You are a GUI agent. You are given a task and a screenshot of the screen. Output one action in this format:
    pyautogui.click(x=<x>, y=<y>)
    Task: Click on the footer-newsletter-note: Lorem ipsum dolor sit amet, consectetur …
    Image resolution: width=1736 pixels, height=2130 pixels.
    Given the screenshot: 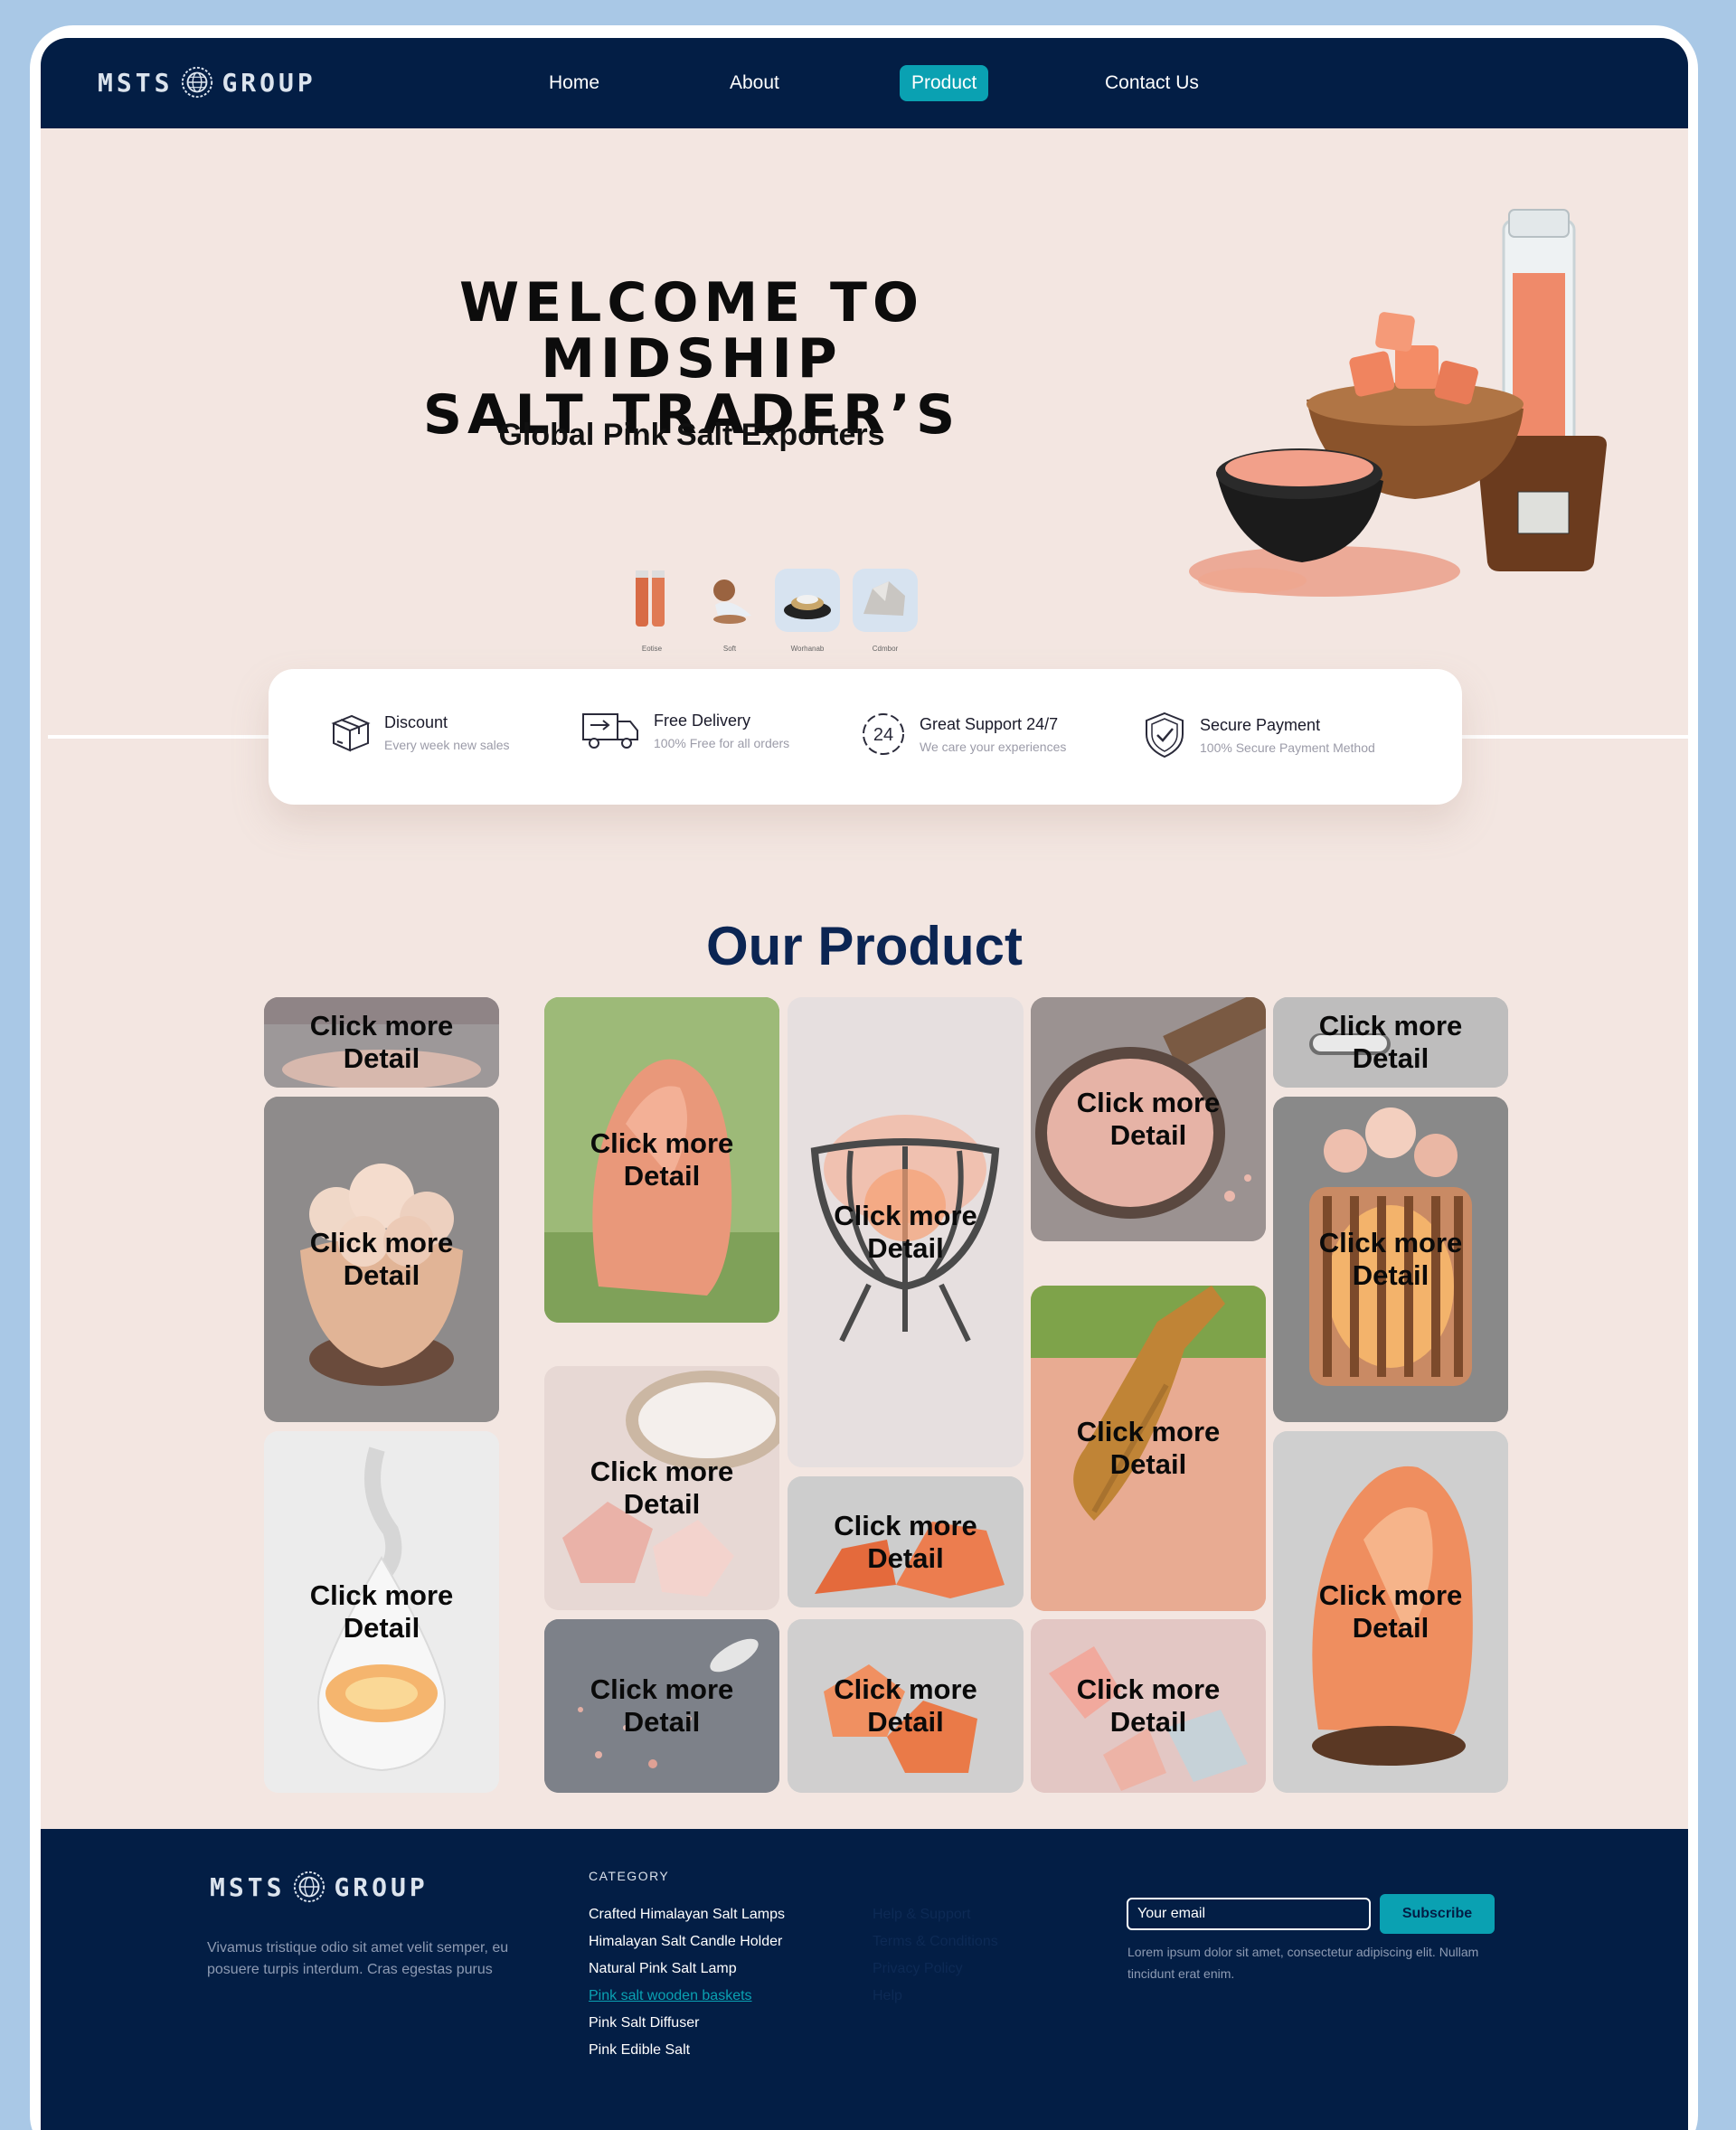 What is the action you would take?
    pyautogui.click(x=1303, y=1963)
    